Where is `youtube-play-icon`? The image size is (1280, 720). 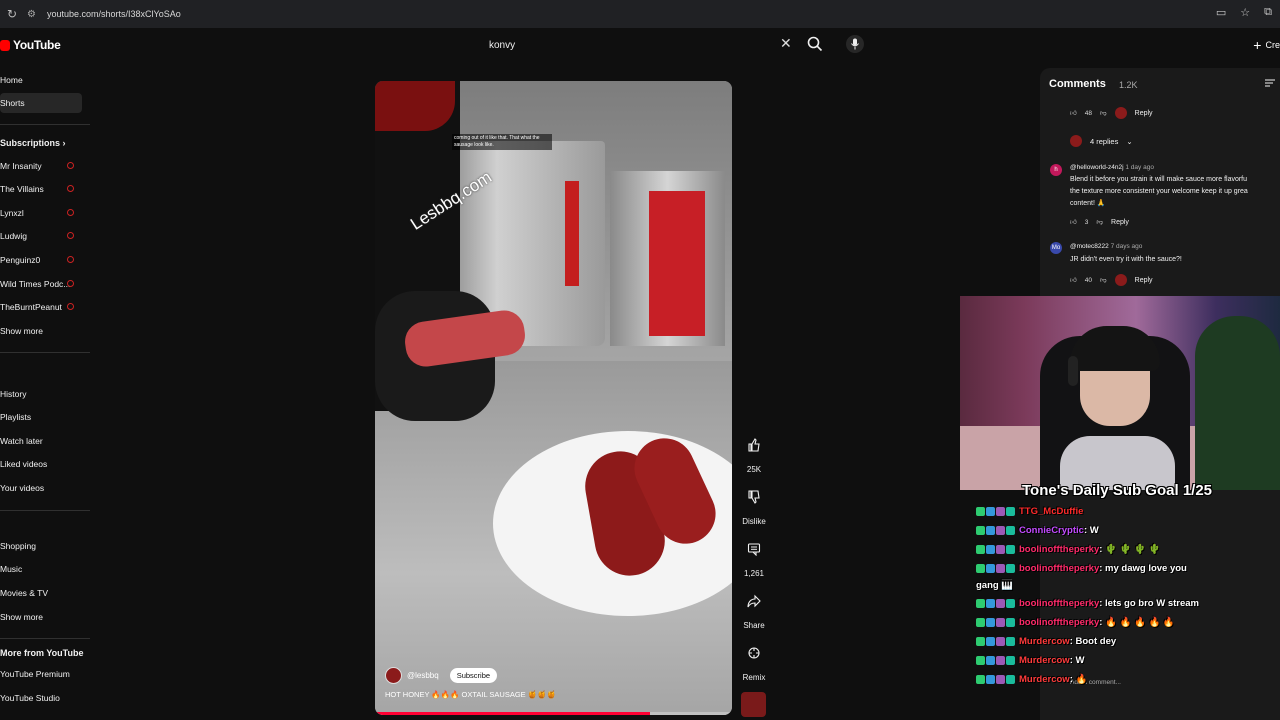
youtube-play-icon is located at coordinates (5, 45).